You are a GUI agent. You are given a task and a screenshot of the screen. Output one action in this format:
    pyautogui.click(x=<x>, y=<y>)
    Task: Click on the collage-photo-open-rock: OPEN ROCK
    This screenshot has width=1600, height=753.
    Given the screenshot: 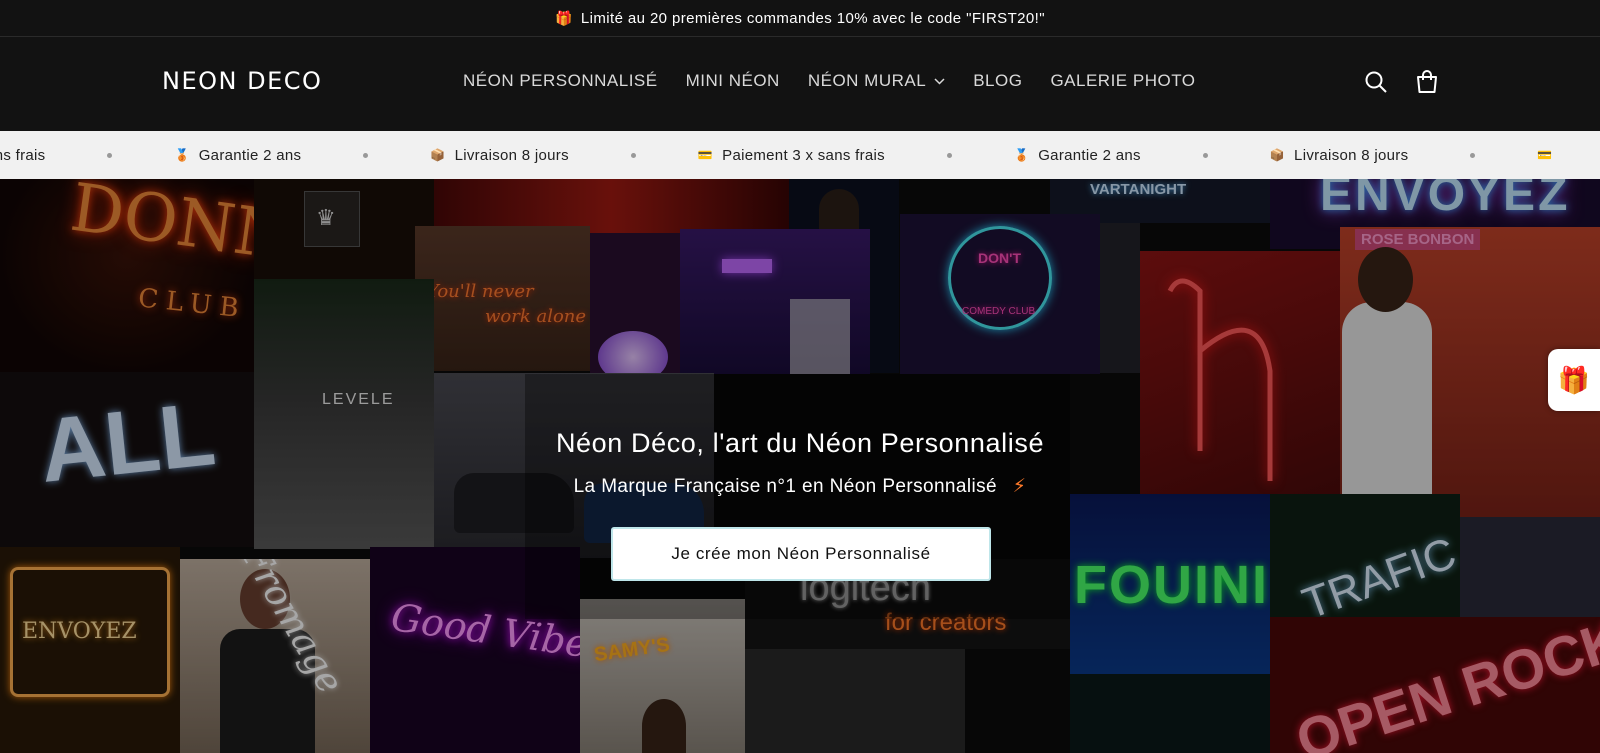 What is the action you would take?
    pyautogui.click(x=1435, y=685)
    